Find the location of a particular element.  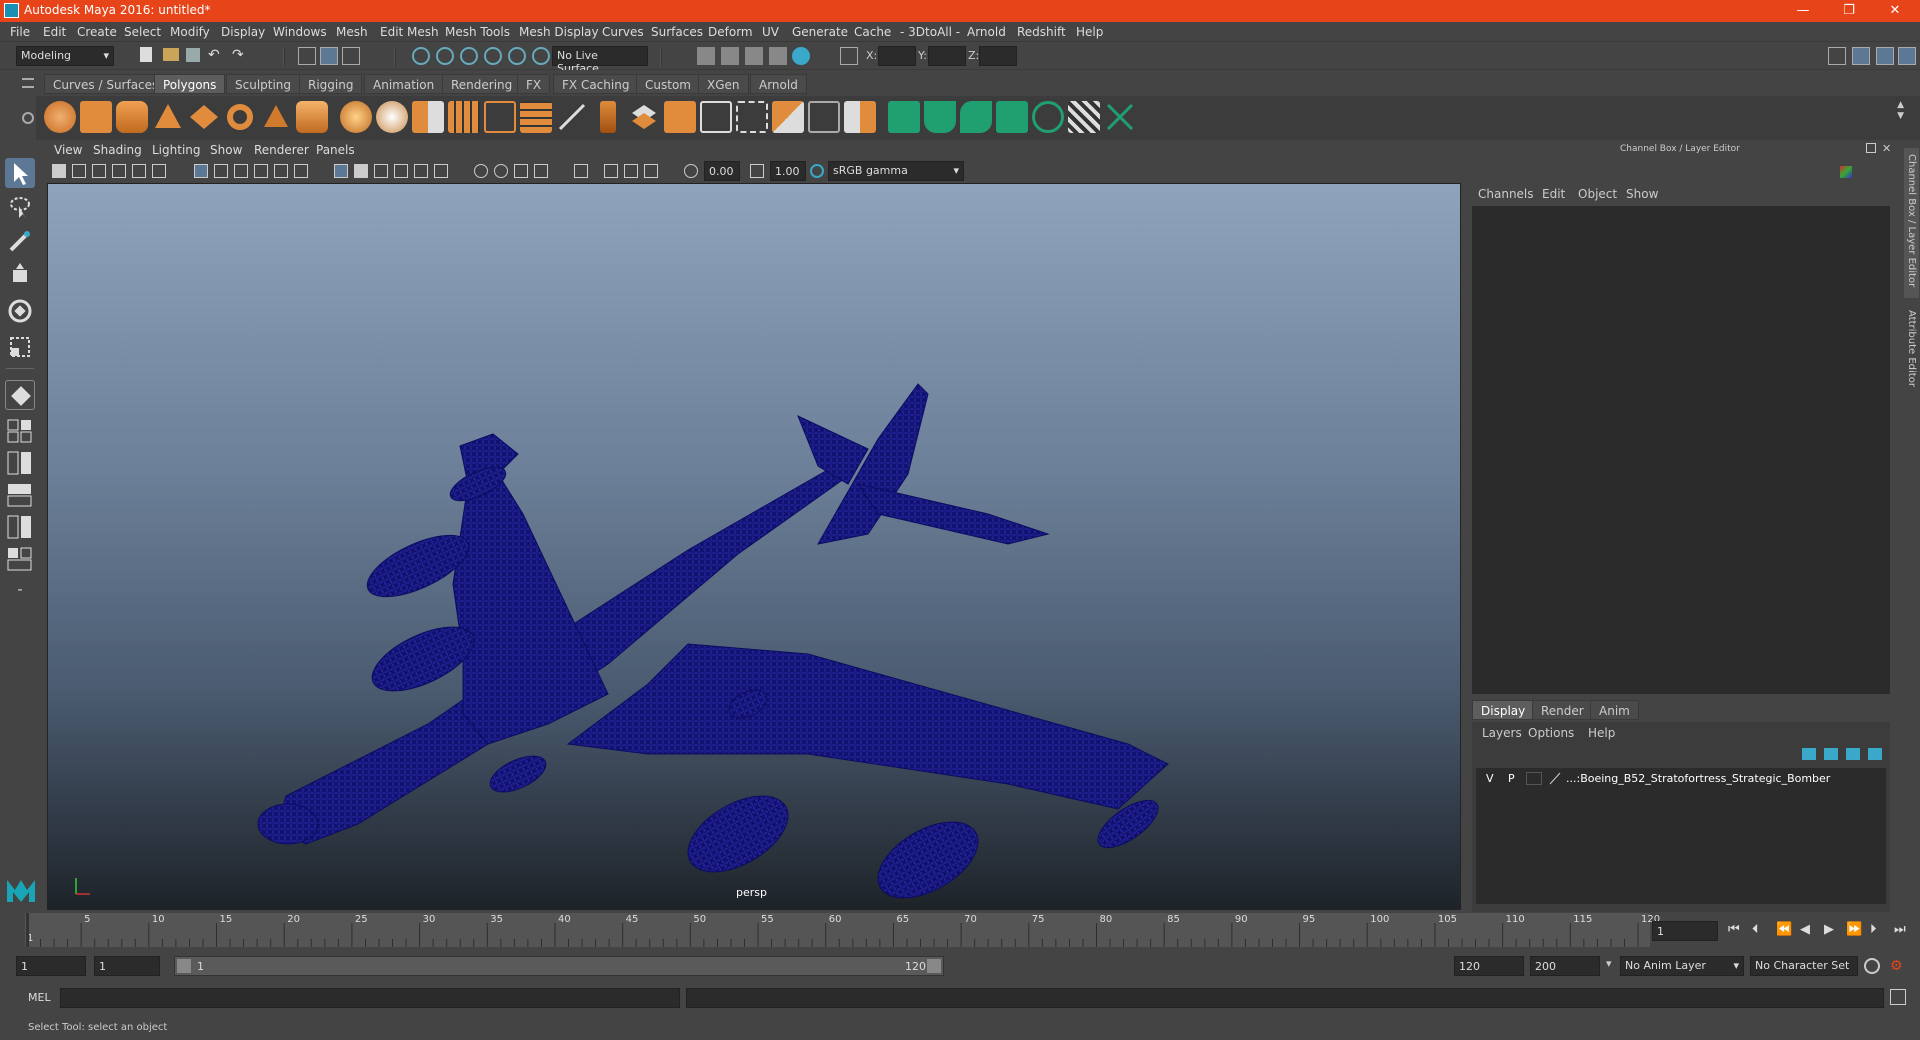

play-forward-icon: ▶ is located at coordinates (1829, 929).